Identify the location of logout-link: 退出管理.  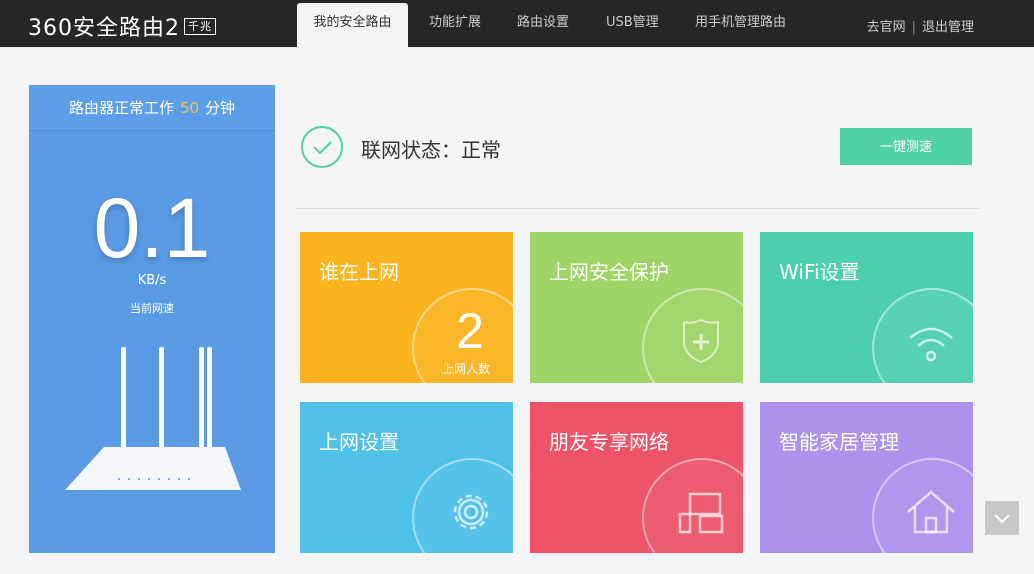
(948, 27).